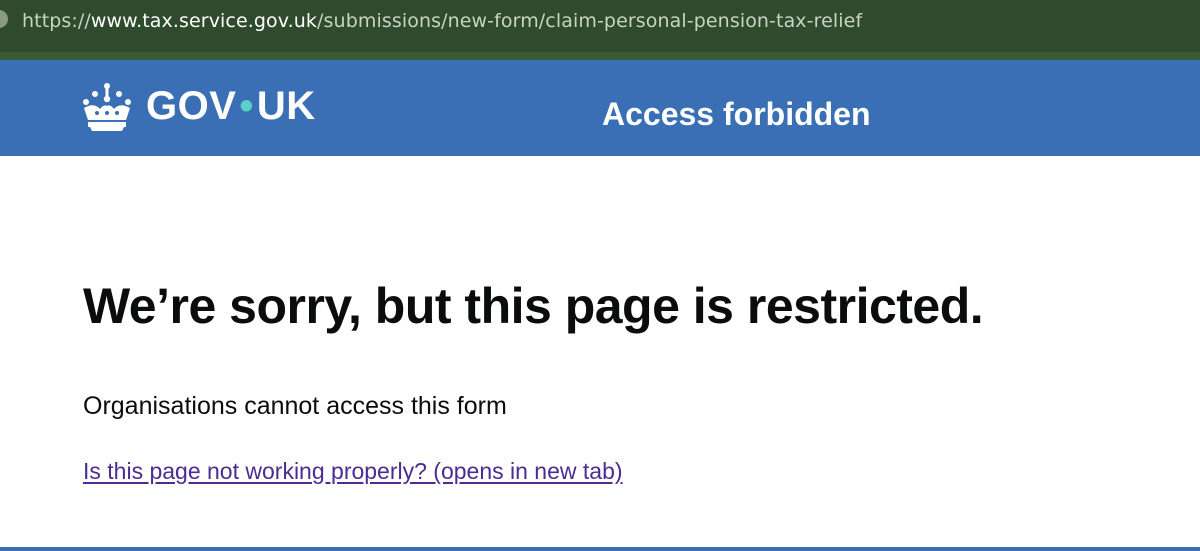  What do you see at coordinates (107, 107) in the screenshot?
I see `crown-icon` at bounding box center [107, 107].